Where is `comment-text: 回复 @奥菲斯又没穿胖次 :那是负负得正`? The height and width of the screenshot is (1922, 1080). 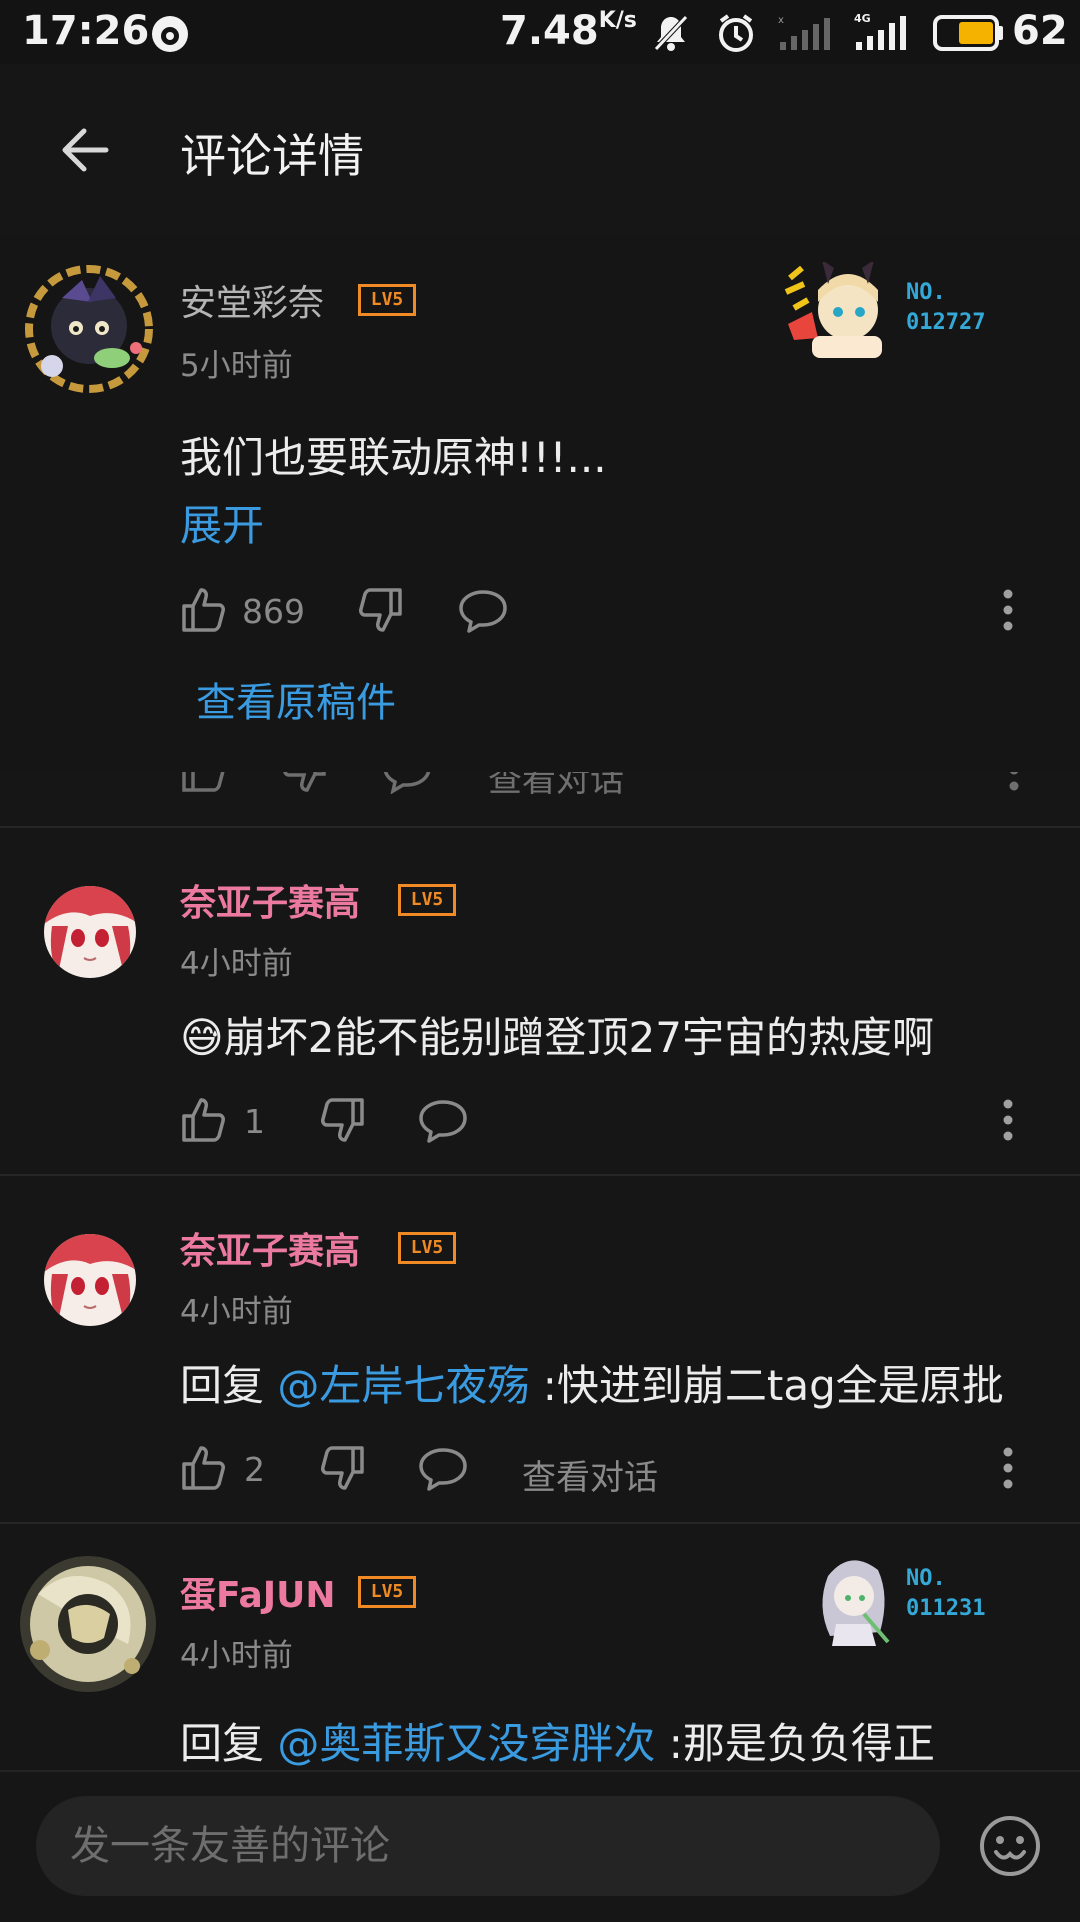 comment-text: 回复 @奥菲斯又没穿胖次 :那是负负得正 is located at coordinates (557, 1740).